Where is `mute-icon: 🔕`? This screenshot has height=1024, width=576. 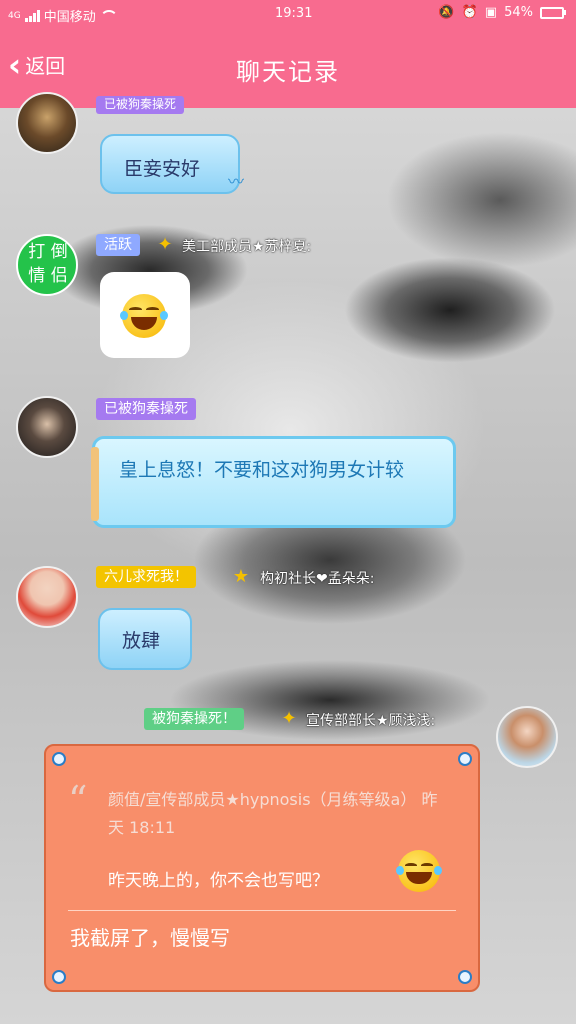
mute-icon: 🔕 is located at coordinates (446, 12).